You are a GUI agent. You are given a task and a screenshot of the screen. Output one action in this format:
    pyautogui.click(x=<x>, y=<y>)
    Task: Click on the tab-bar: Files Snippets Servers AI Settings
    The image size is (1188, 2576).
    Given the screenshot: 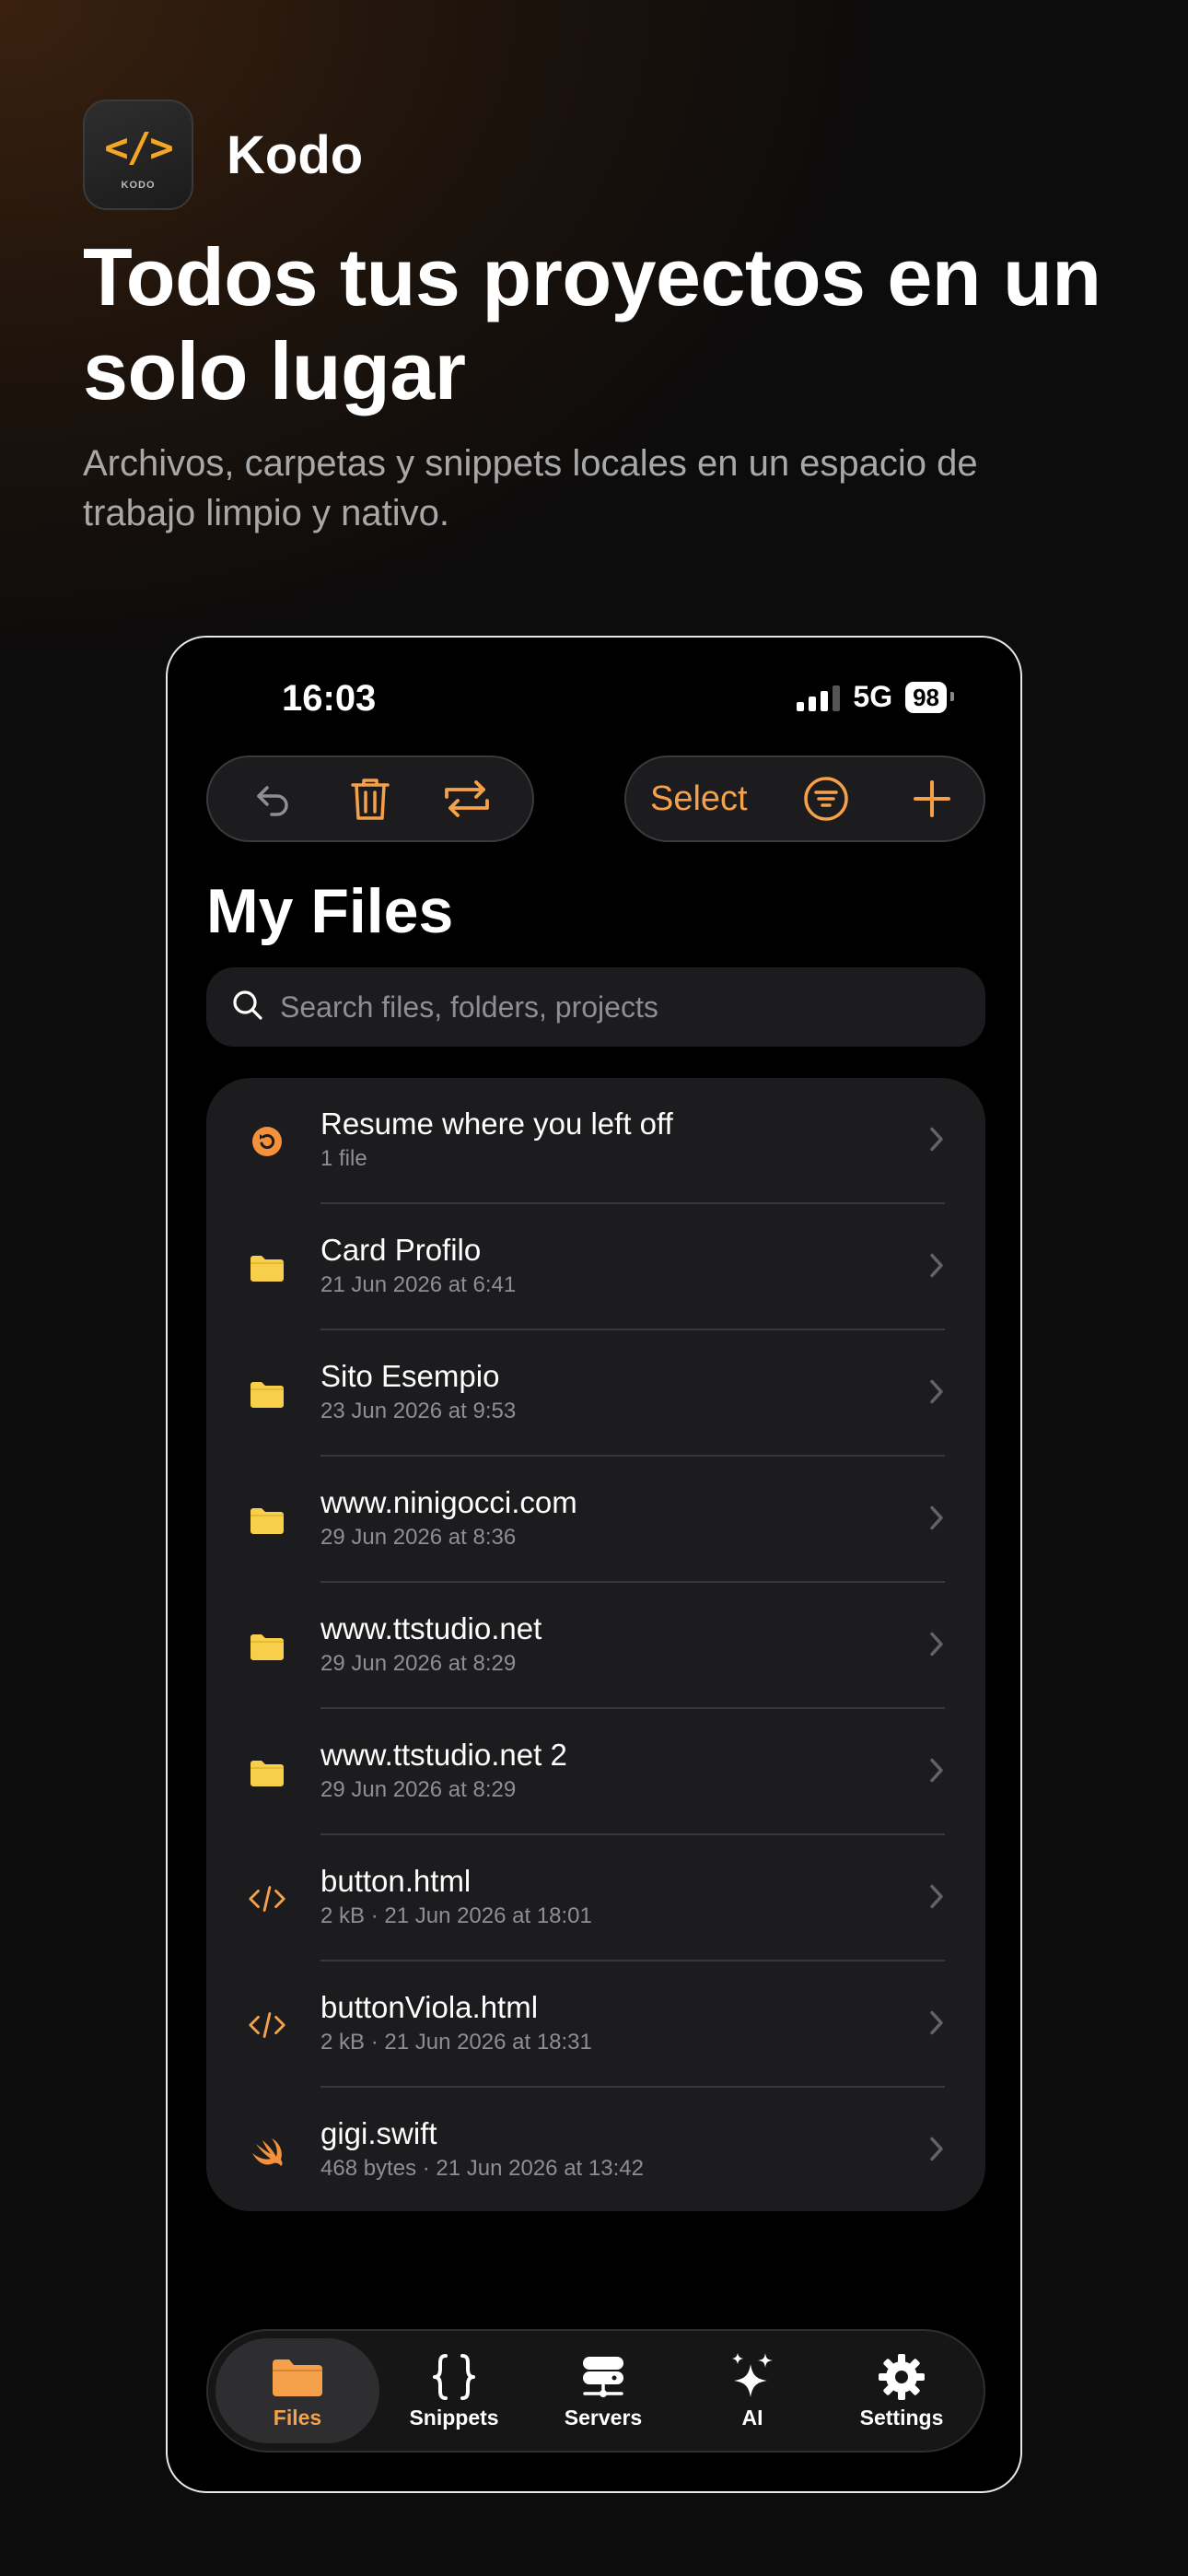 What is the action you would take?
    pyautogui.click(x=595, y=2391)
    